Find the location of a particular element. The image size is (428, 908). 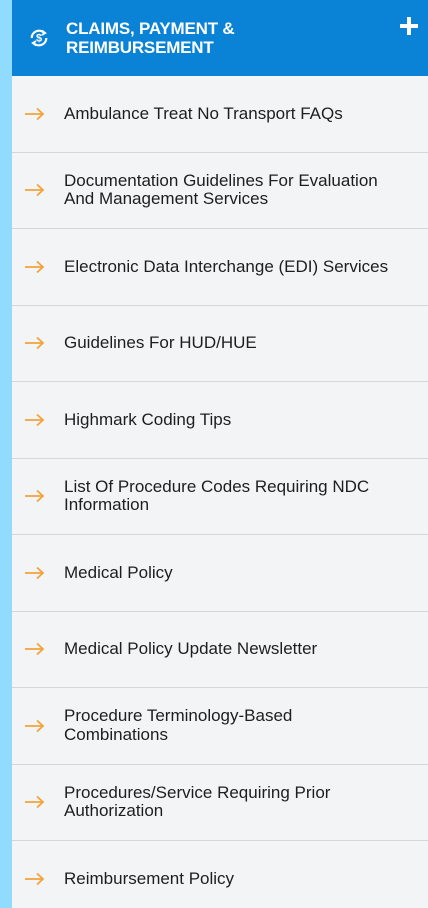

menu-item-label: Reimbursement Policy is located at coordinates (149, 878).